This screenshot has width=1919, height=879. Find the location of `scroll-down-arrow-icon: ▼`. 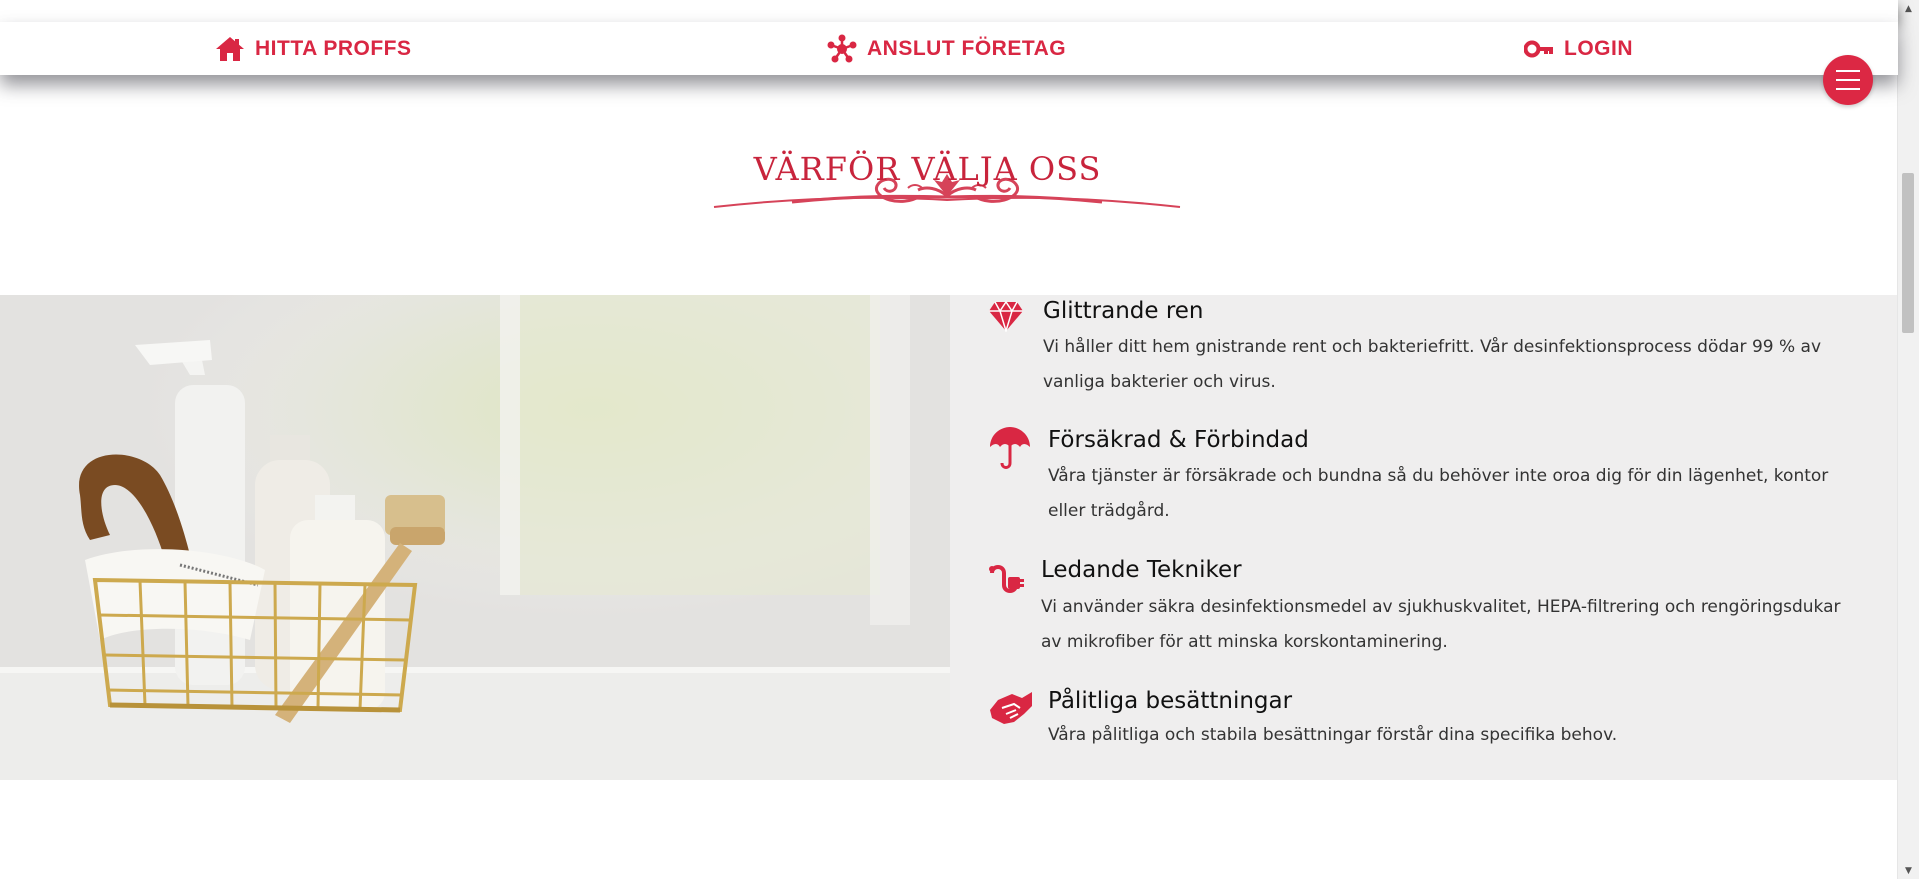

scroll-down-arrow-icon: ▼ is located at coordinates (1908, 870).